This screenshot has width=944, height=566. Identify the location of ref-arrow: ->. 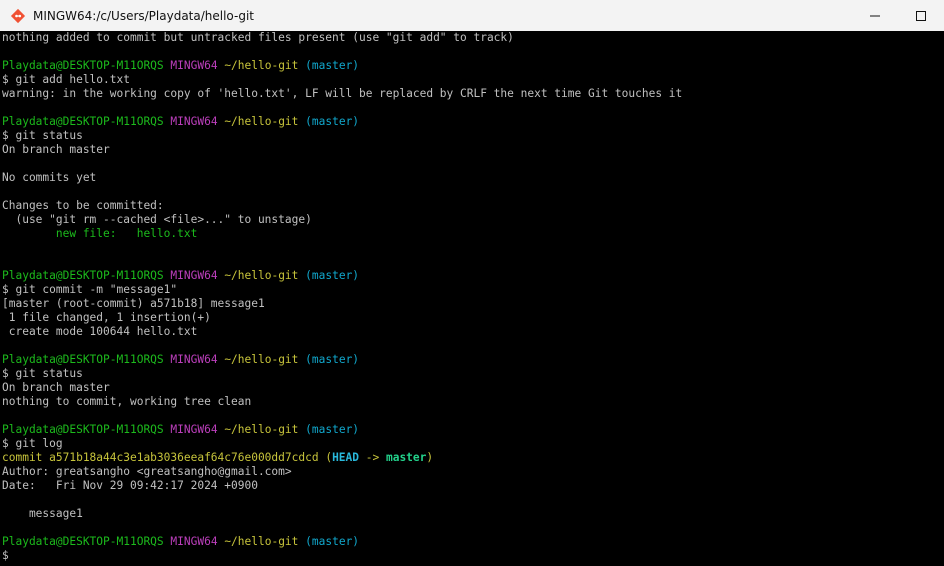
(372, 457).